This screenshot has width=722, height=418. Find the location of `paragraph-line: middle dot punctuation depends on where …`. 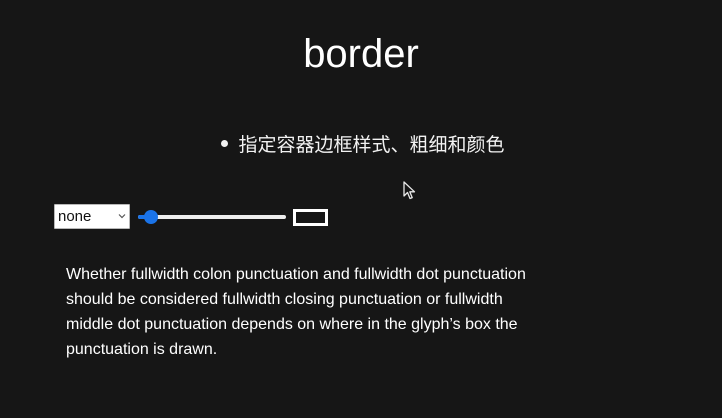

paragraph-line: middle dot punctuation depends on where … is located at coordinates (292, 324).